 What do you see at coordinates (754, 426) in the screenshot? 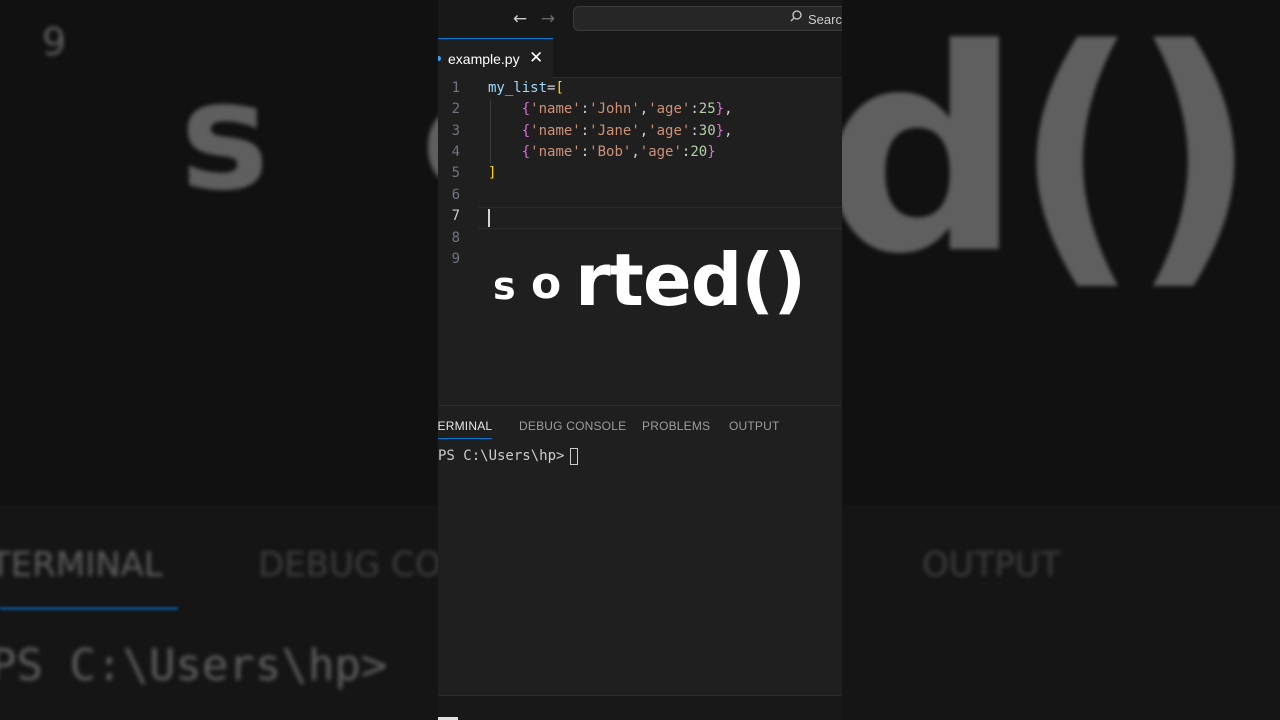
I see `tab-output: OUTPUT` at bounding box center [754, 426].